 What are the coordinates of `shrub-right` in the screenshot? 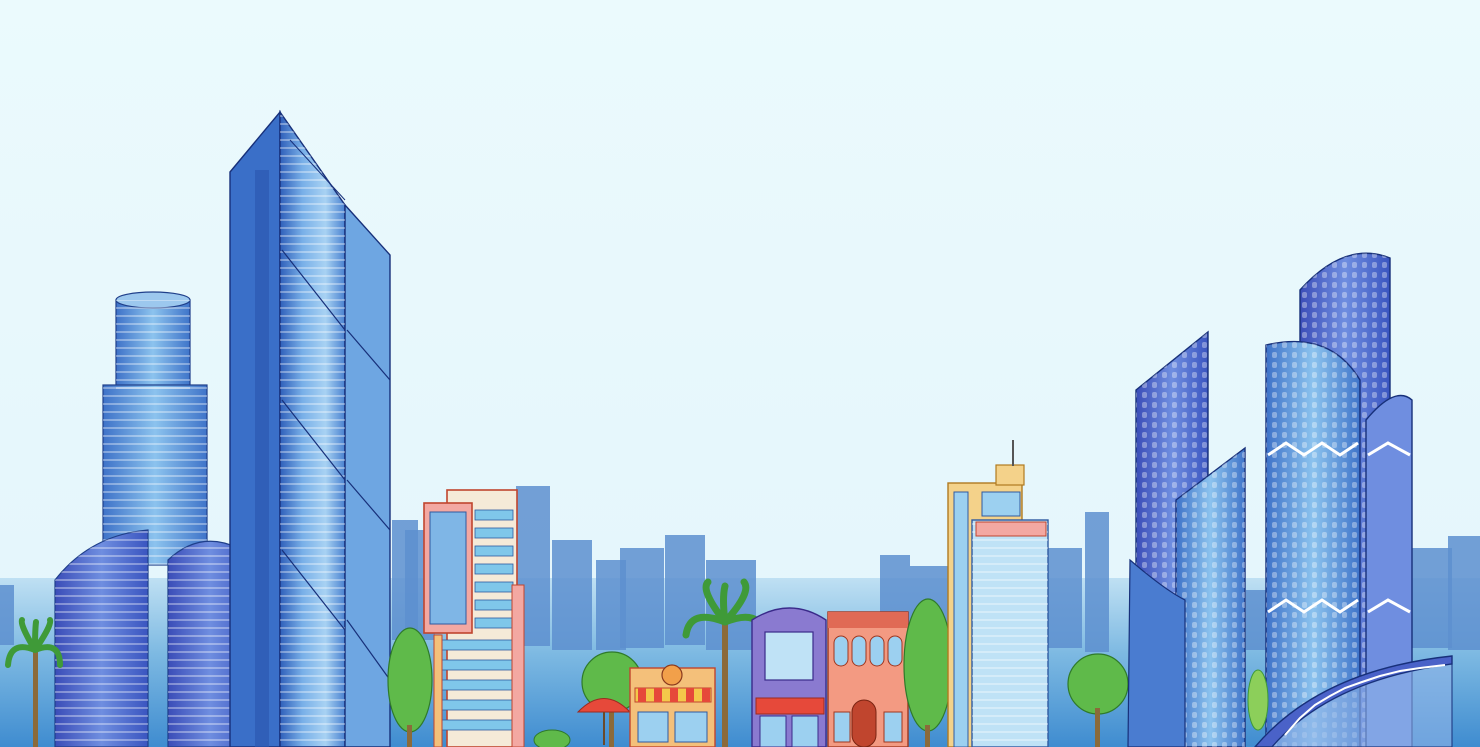 It's located at (1258, 700).